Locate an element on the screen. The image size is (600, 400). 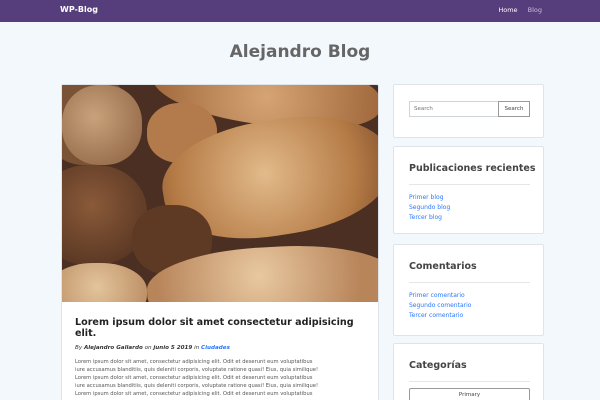
nav-link-blog: Blog is located at coordinates (535, 10).